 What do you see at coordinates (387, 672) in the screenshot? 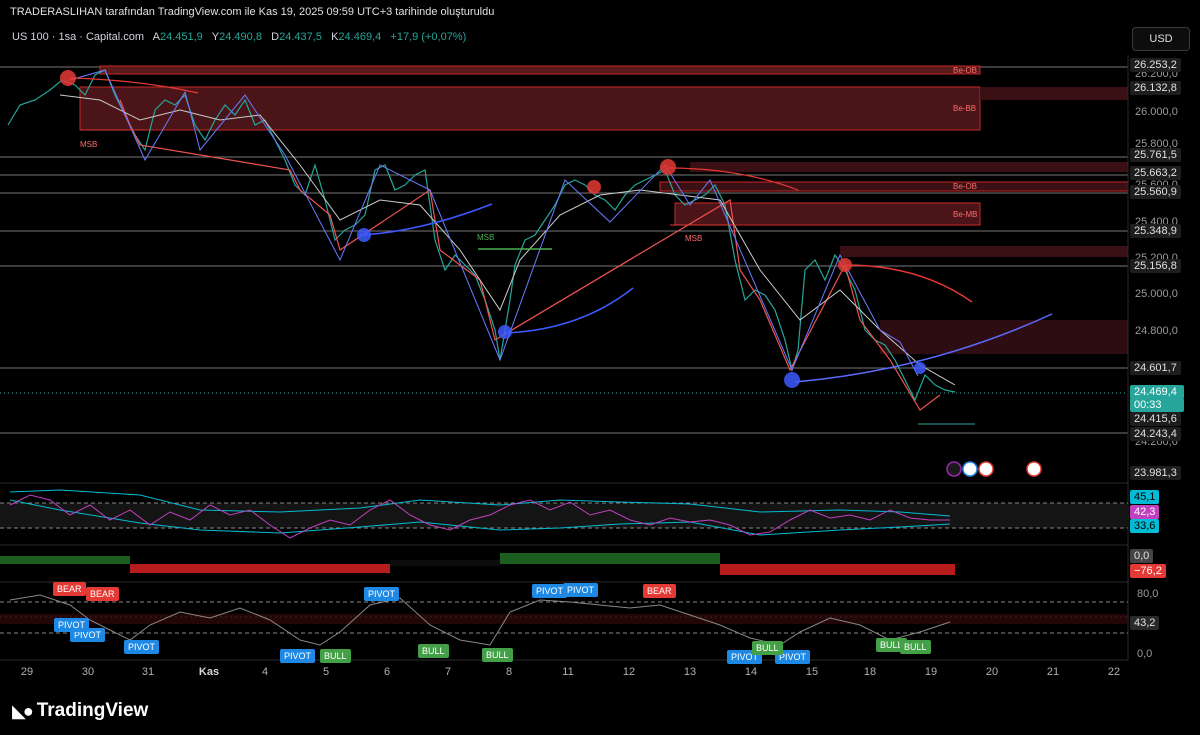
I see `time-tick: 6` at bounding box center [387, 672].